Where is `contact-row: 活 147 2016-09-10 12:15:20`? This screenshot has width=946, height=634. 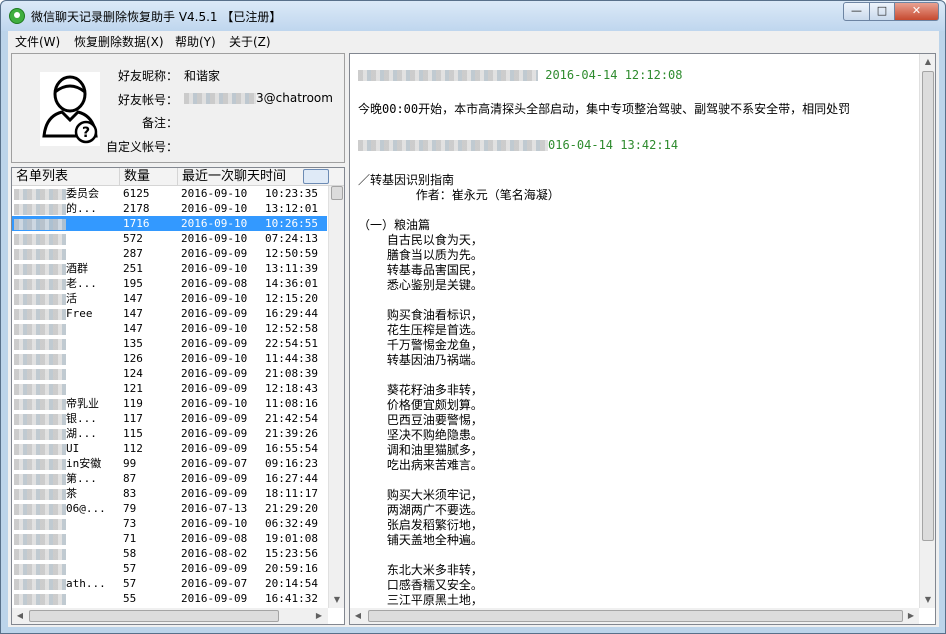
contact-row: 活 147 2016-09-10 12:15:20 is located at coordinates (169, 298).